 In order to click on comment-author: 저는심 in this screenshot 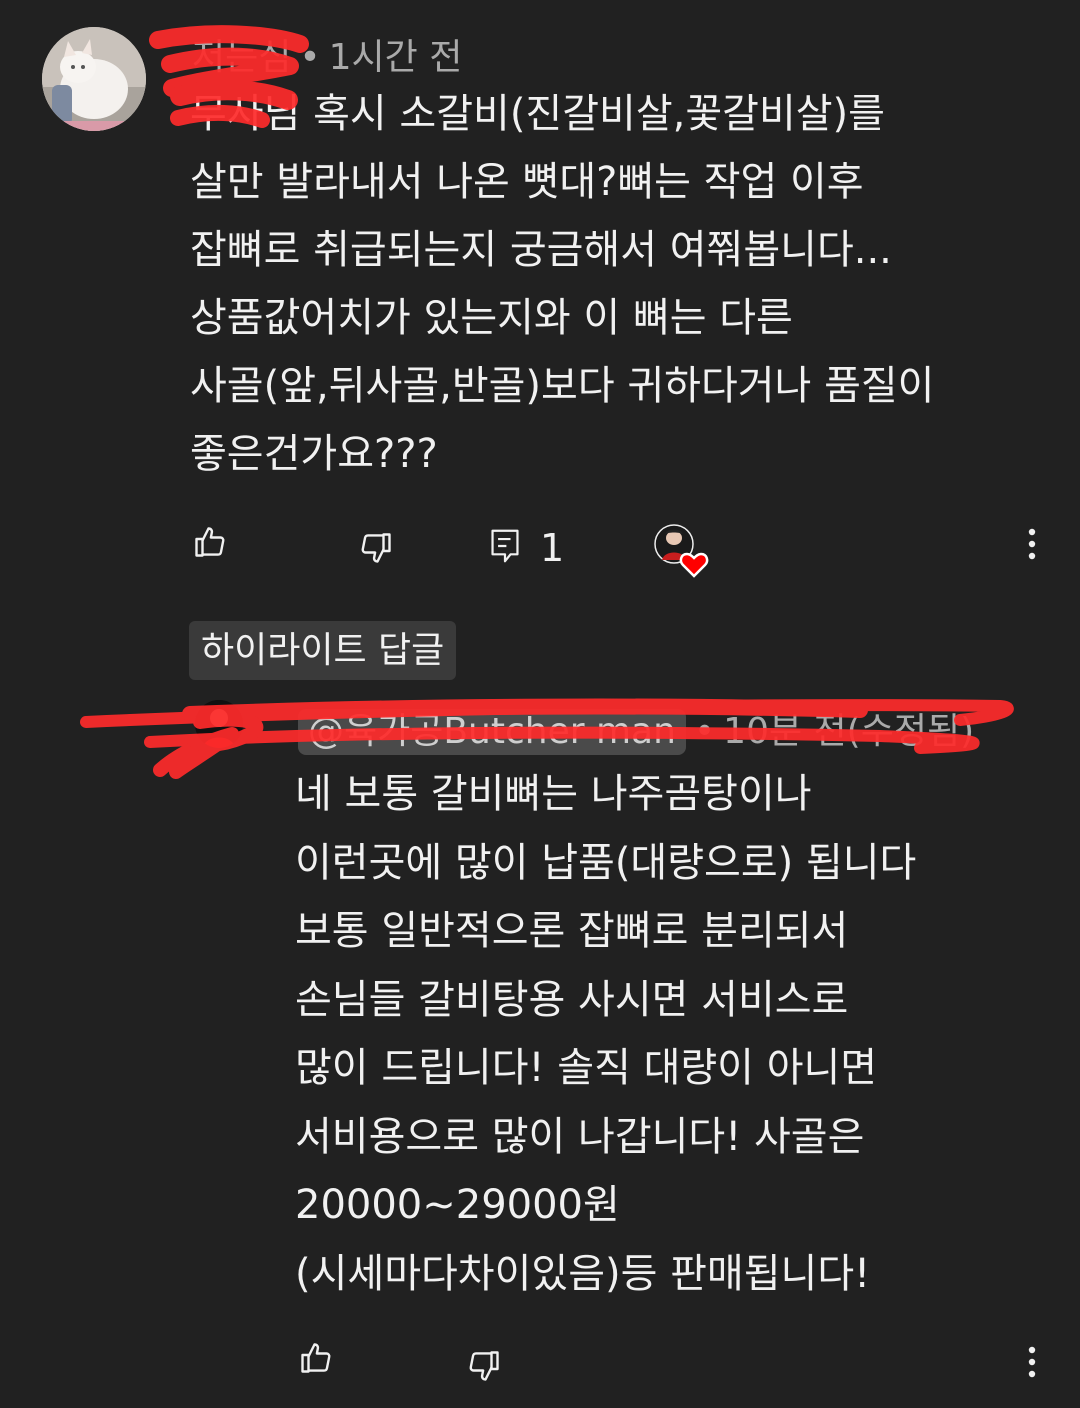, I will do `click(241, 57)`.